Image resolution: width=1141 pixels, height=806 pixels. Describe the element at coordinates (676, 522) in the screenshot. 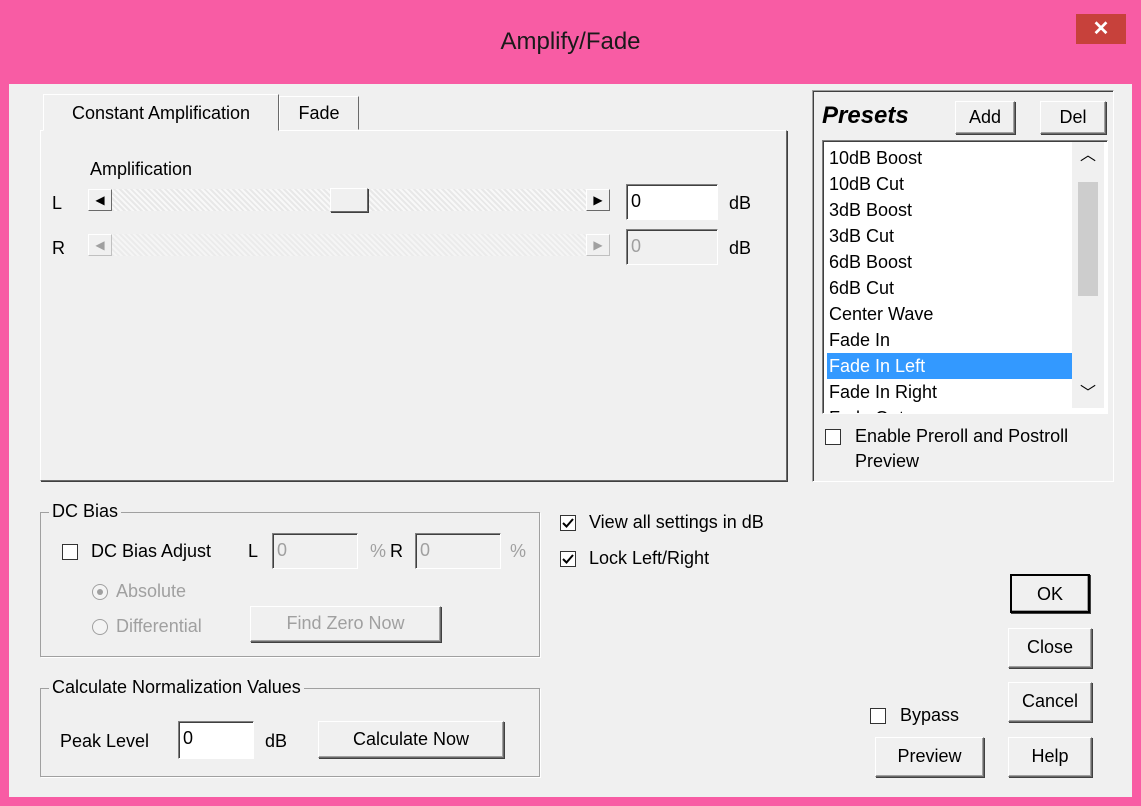

I see `view-db-label: View all settings in dB` at that location.